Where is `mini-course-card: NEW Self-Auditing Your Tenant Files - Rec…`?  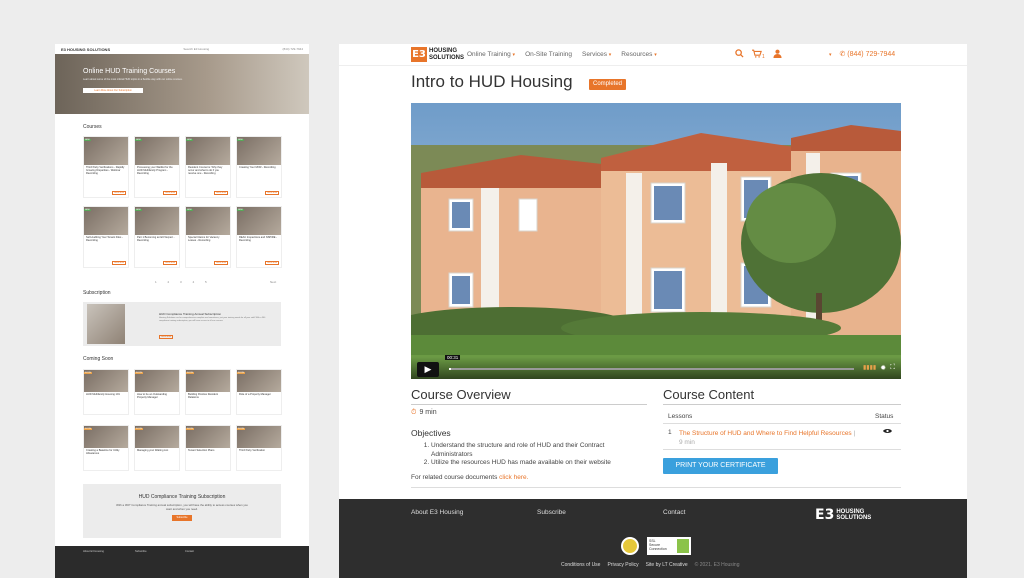 mini-course-card: NEW Self-Auditing Your Tenant Files - Rec… is located at coordinates (106, 237).